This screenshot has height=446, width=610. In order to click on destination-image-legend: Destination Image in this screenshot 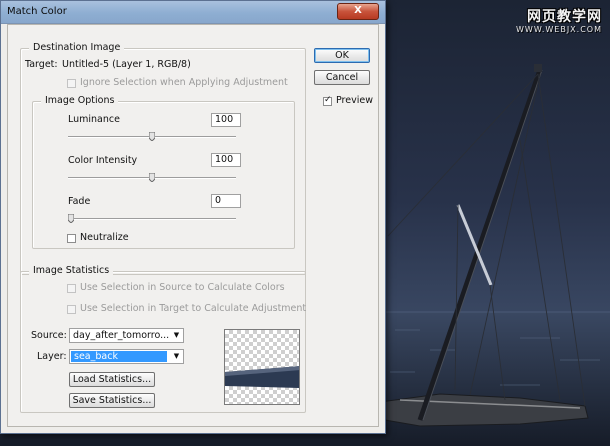, I will do `click(77, 47)`.